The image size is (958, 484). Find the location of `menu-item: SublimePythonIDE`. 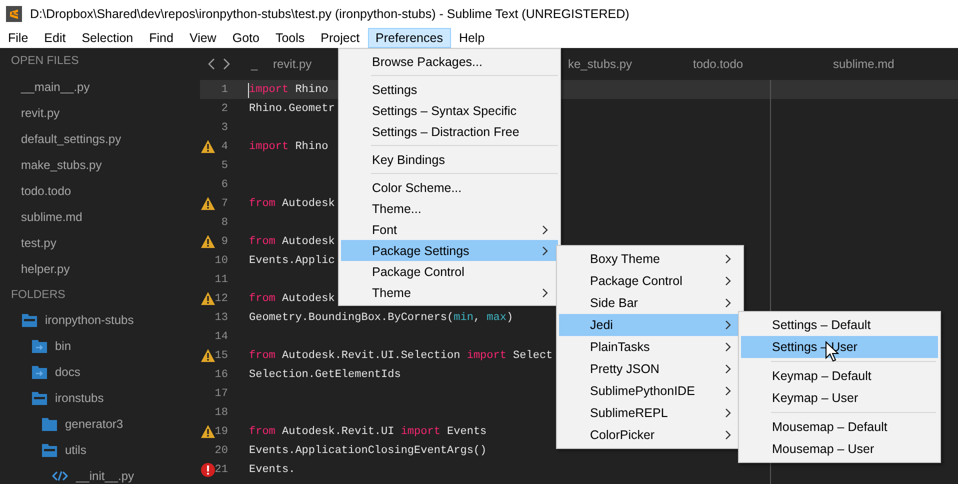

menu-item: SublimePythonIDE is located at coordinates (650, 391).